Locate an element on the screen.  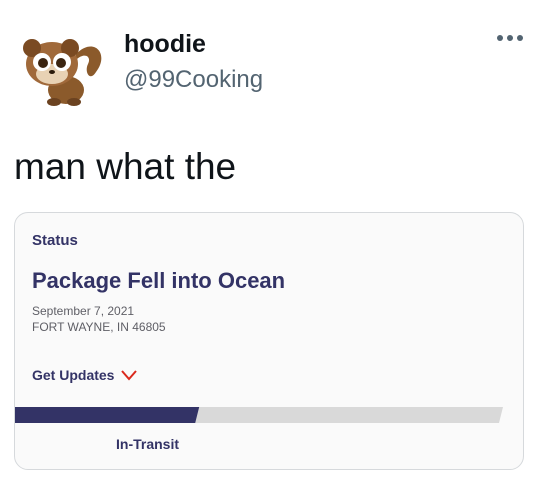
avatar is located at coordinates (61, 67).